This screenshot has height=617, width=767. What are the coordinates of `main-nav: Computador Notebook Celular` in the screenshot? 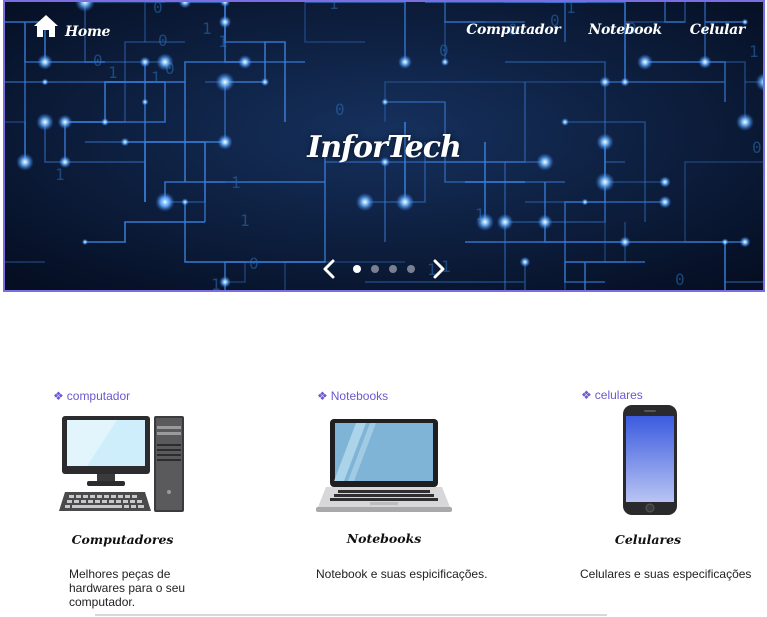 It's located at (591, 30).